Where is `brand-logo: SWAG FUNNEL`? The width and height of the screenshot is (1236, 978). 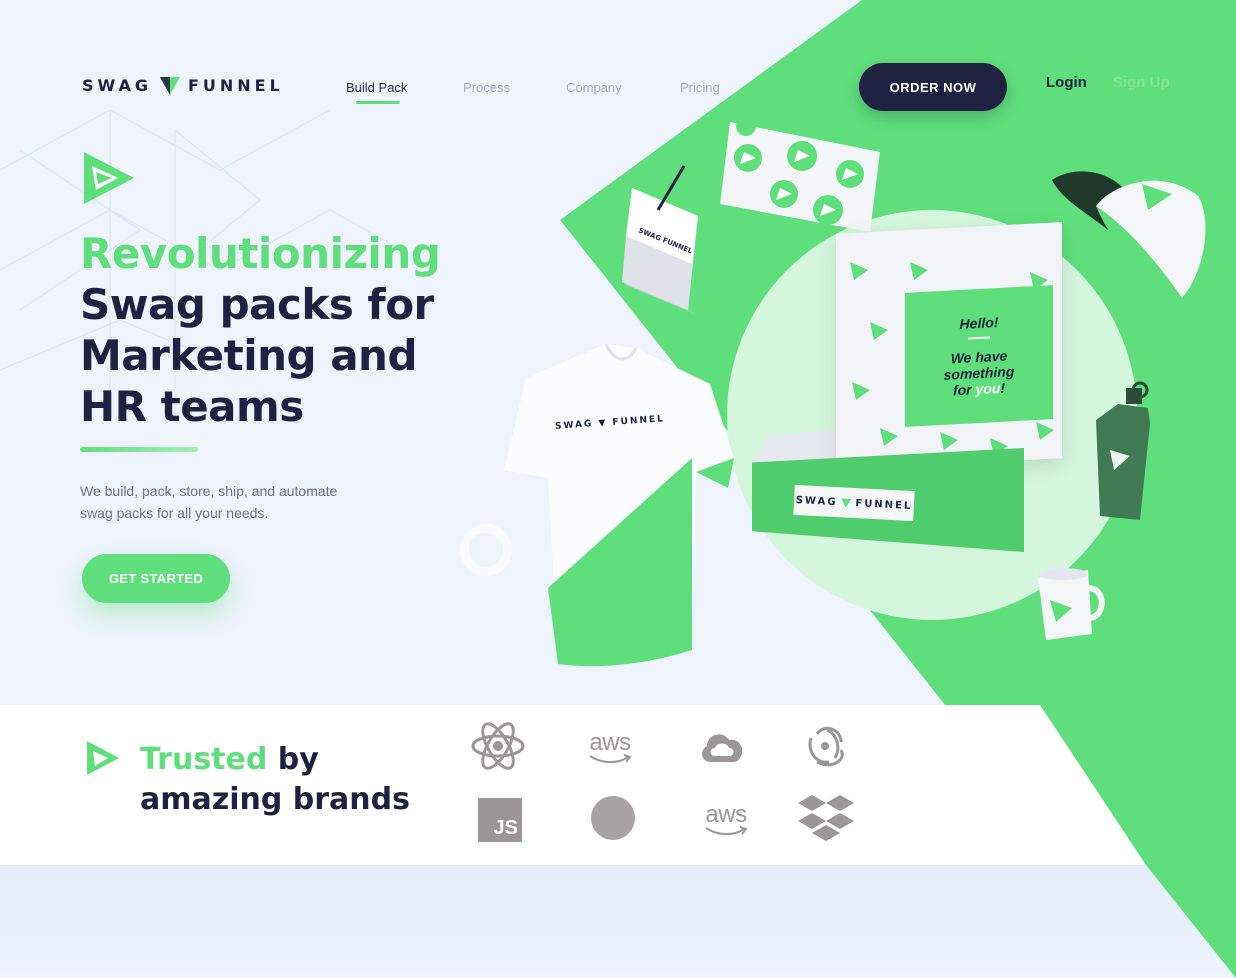
brand-logo: SWAG FUNNEL is located at coordinates (183, 85).